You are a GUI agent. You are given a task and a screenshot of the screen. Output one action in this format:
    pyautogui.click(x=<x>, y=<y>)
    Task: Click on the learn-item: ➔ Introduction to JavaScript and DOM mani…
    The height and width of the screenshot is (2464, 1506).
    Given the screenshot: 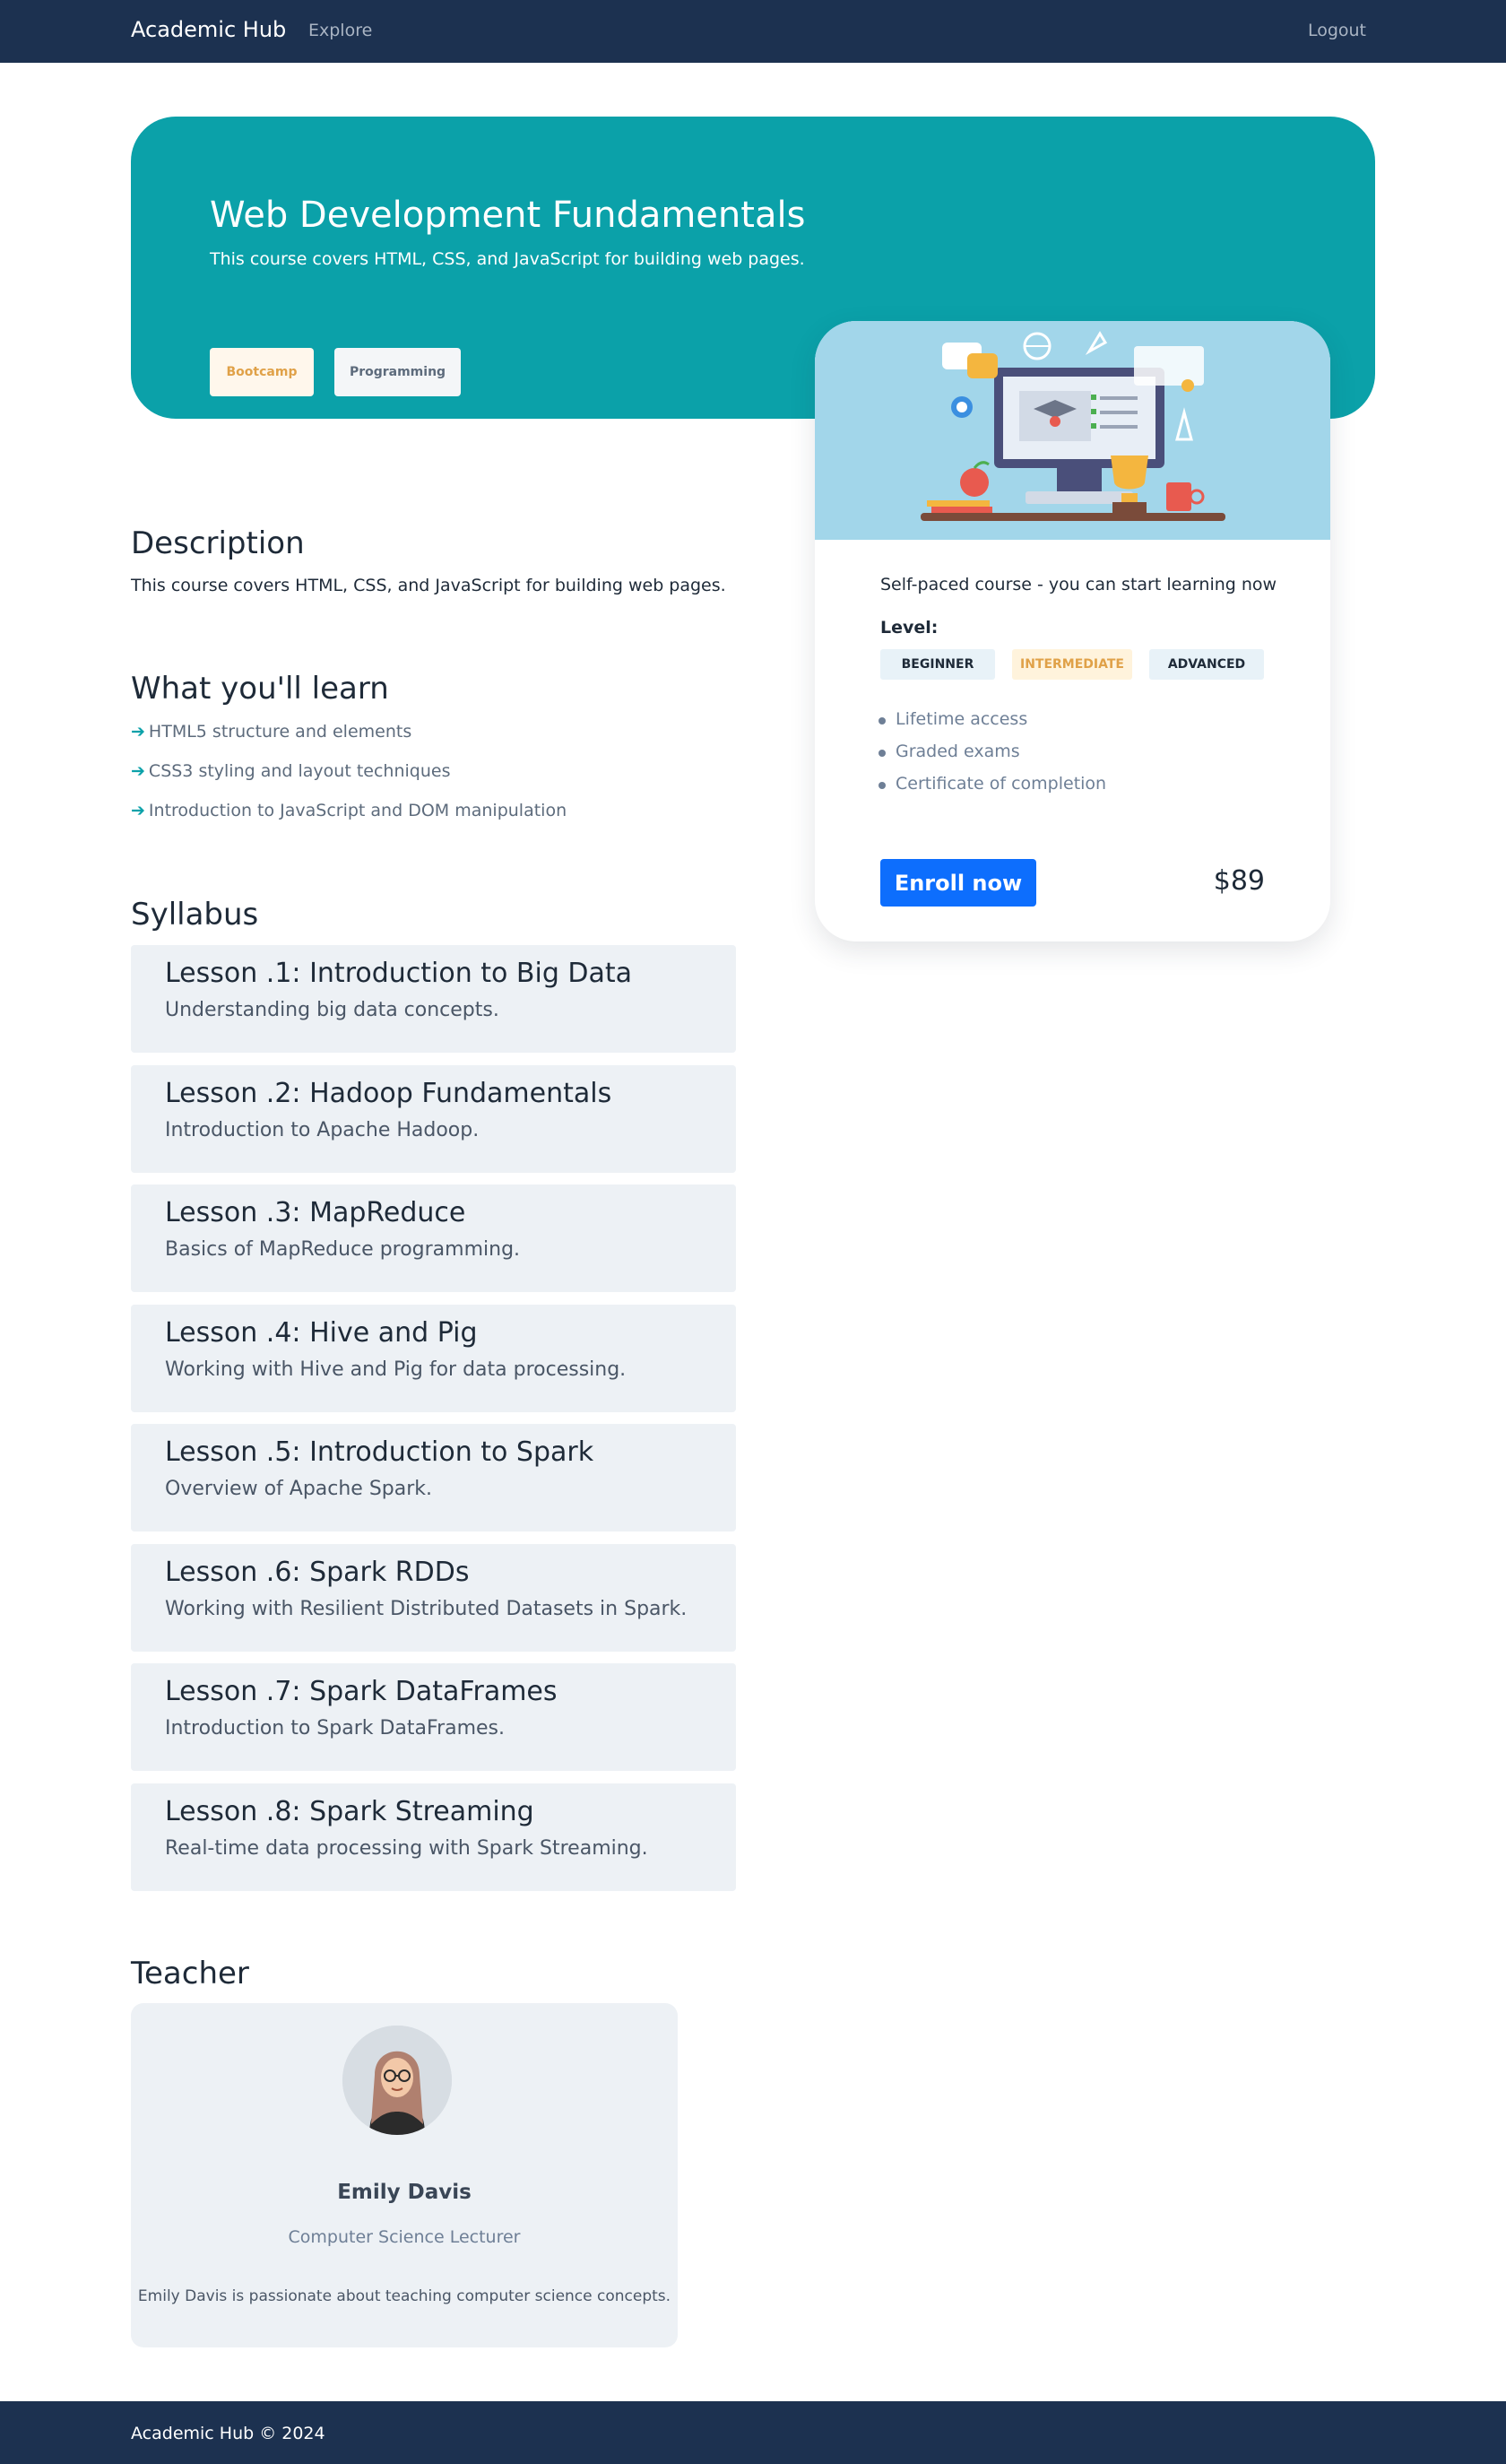 What is the action you would take?
    pyautogui.click(x=349, y=810)
    